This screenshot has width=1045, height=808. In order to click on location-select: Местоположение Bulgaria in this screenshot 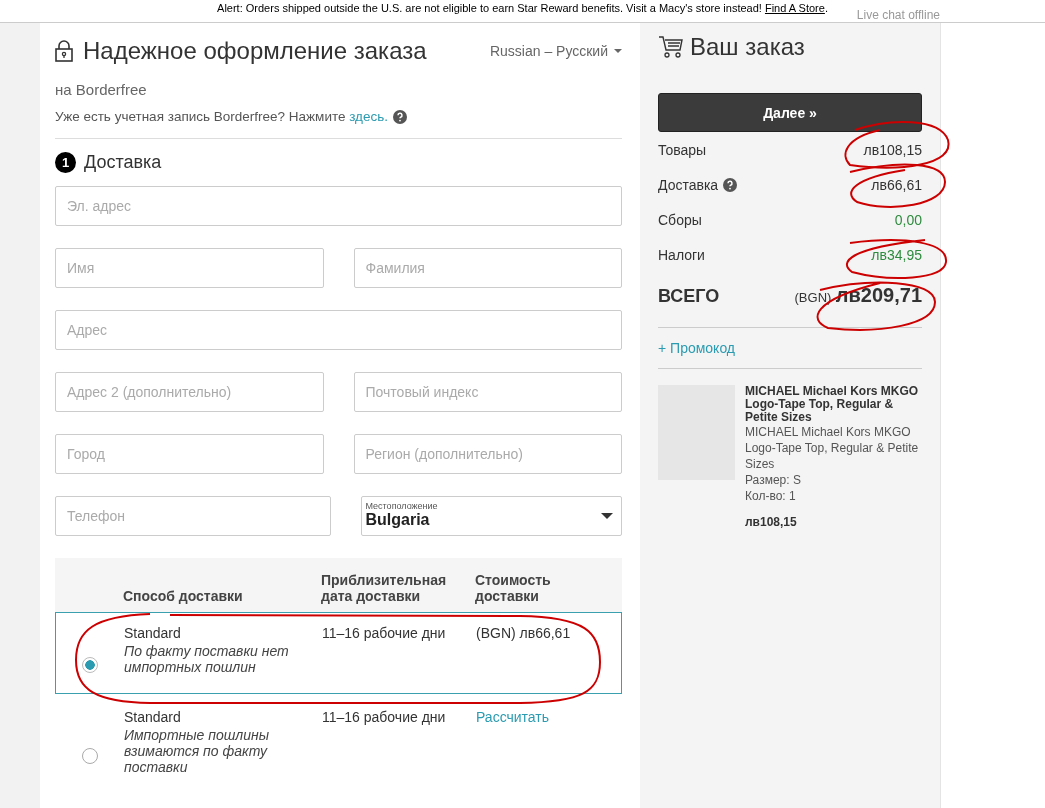, I will do `click(491, 516)`.